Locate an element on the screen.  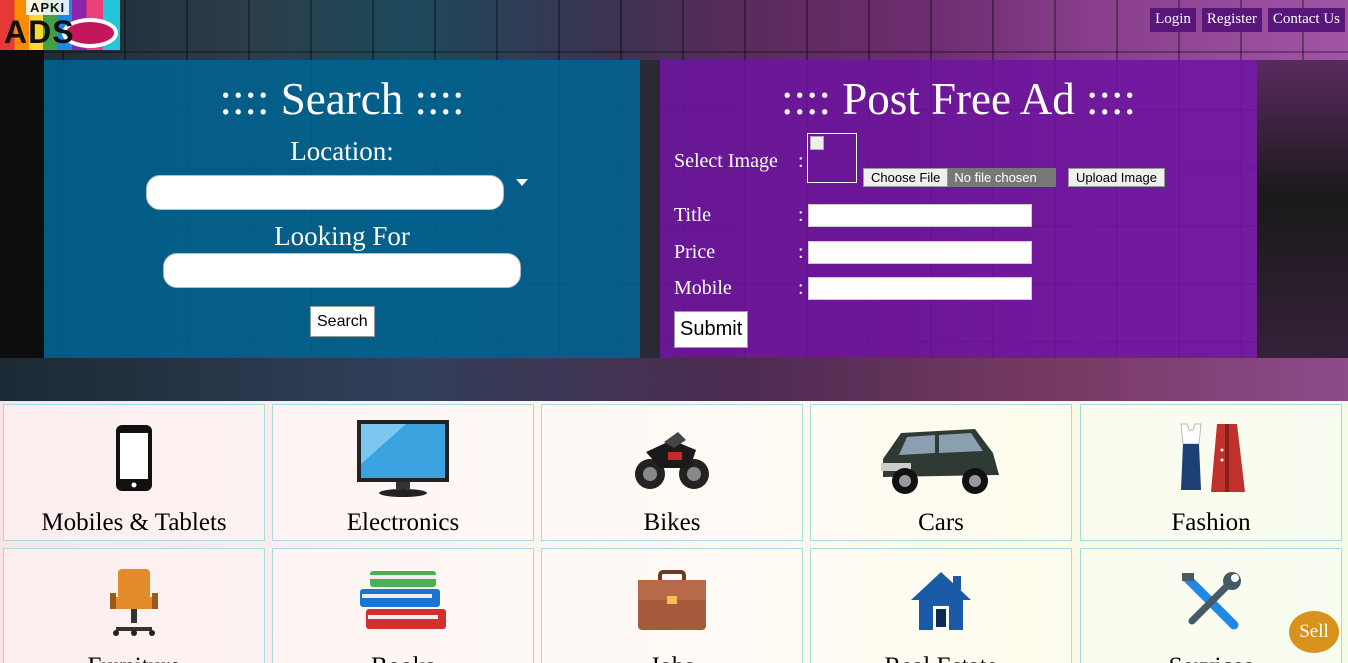
no-file-text: No file chosen is located at coordinates (1002, 177).